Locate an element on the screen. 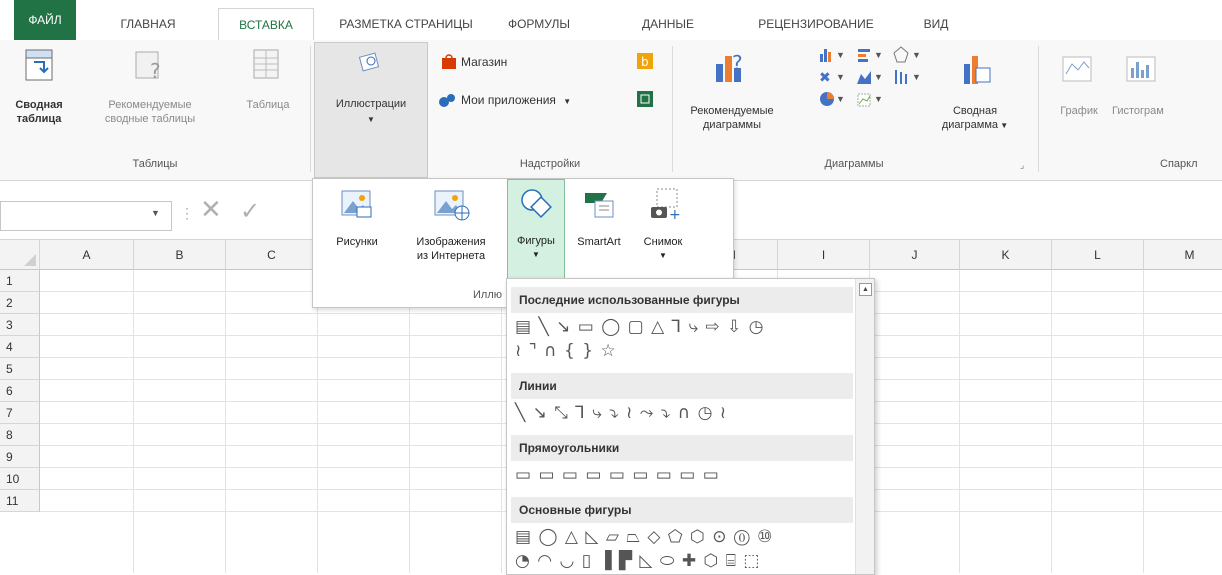 The height and width of the screenshot is (575, 1222). bar-chart-icon: ▼ is located at coordinates (876, 56).